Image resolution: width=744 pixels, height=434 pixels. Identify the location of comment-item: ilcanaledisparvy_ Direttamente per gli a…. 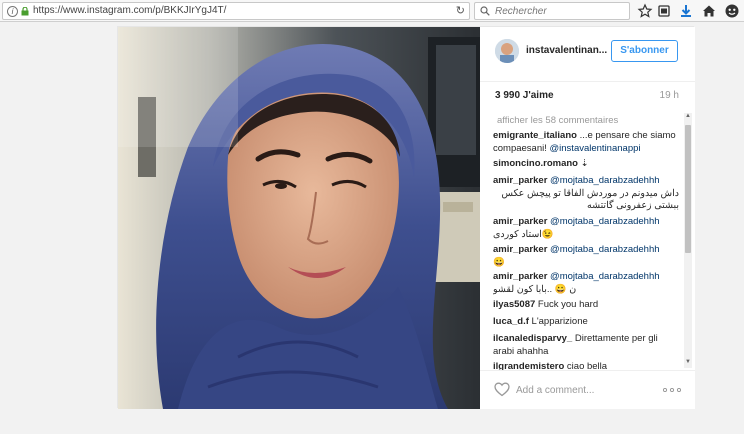
(586, 345).